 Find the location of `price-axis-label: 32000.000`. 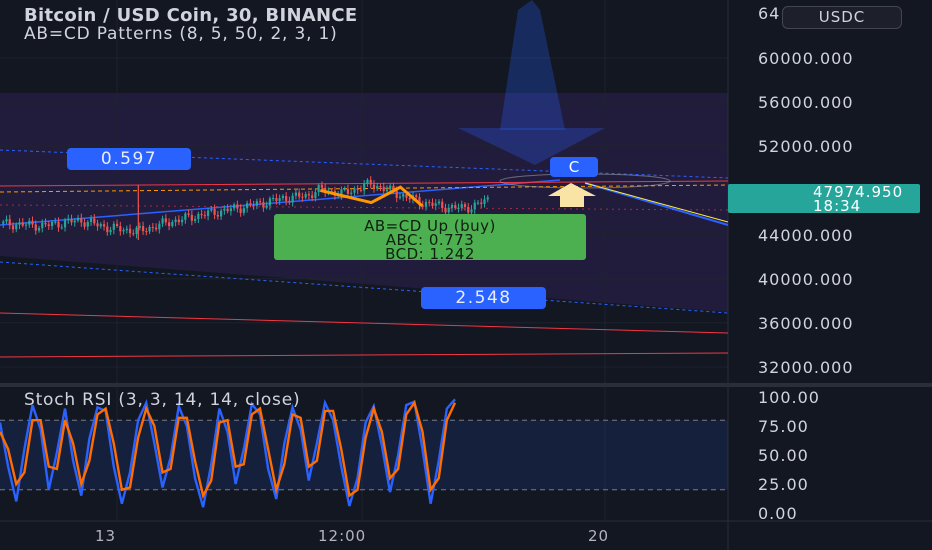

price-axis-label: 32000.000 is located at coordinates (806, 367).